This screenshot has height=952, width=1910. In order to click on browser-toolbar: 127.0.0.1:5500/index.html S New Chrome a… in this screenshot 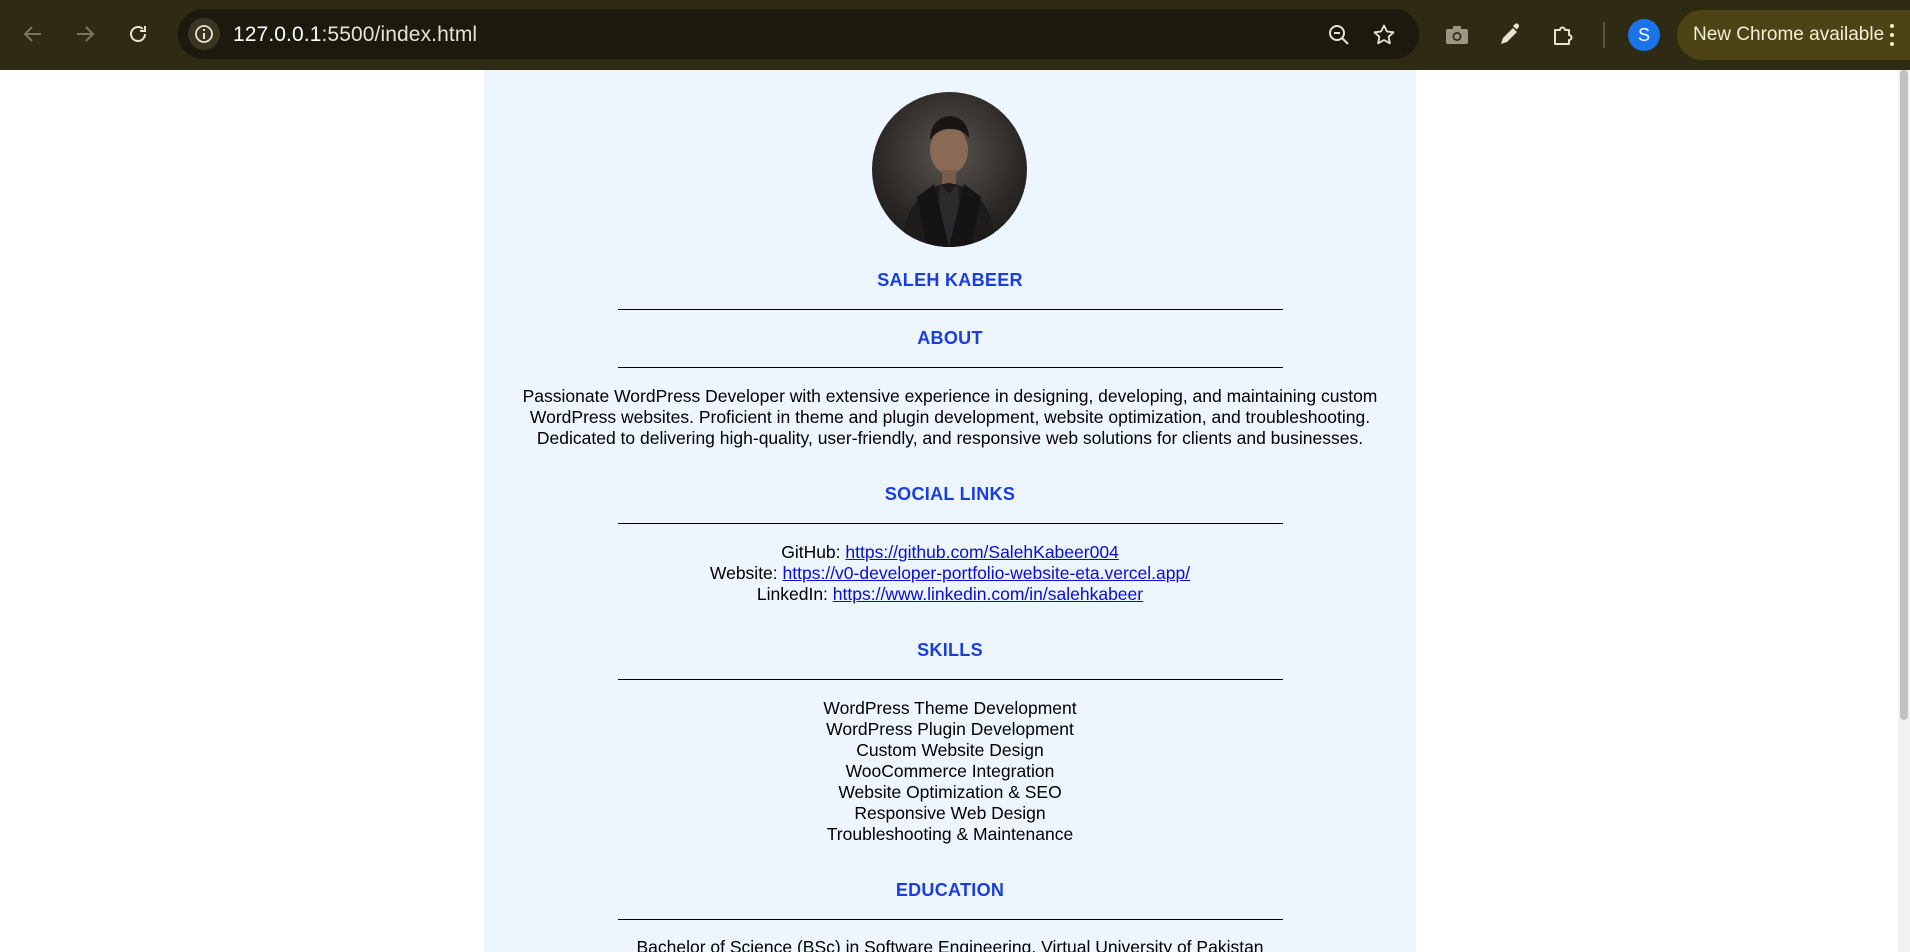, I will do `click(955, 35)`.